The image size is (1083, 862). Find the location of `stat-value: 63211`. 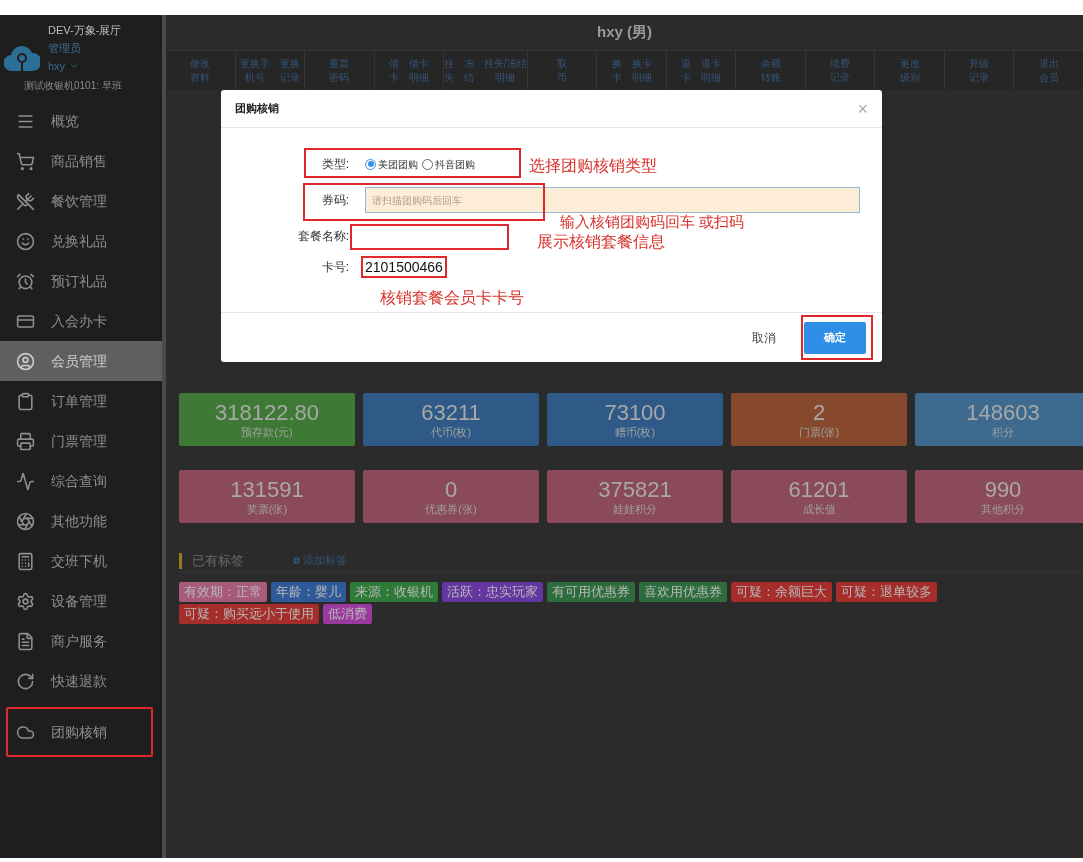

stat-value: 63211 is located at coordinates (451, 412).